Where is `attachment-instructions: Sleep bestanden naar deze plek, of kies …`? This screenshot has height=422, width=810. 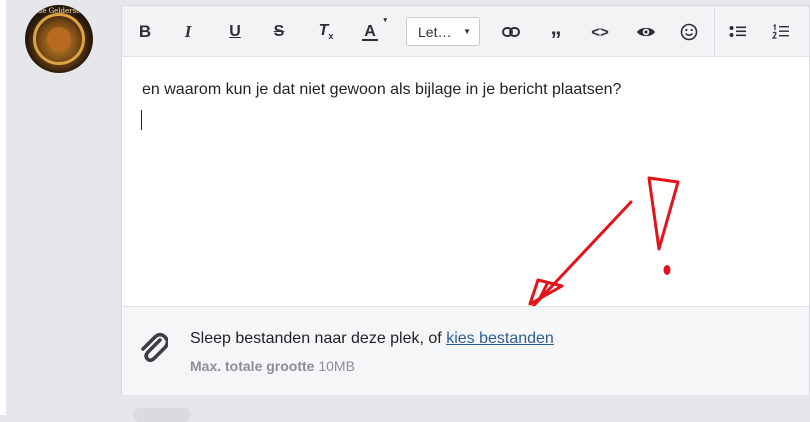
attachment-instructions: Sleep bestanden naar deze plek, of kies … is located at coordinates (372, 339).